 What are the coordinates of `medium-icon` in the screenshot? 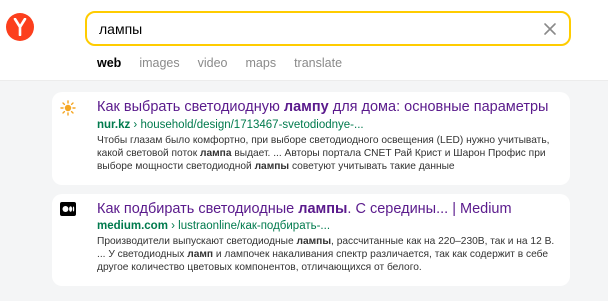 It's located at (68, 209).